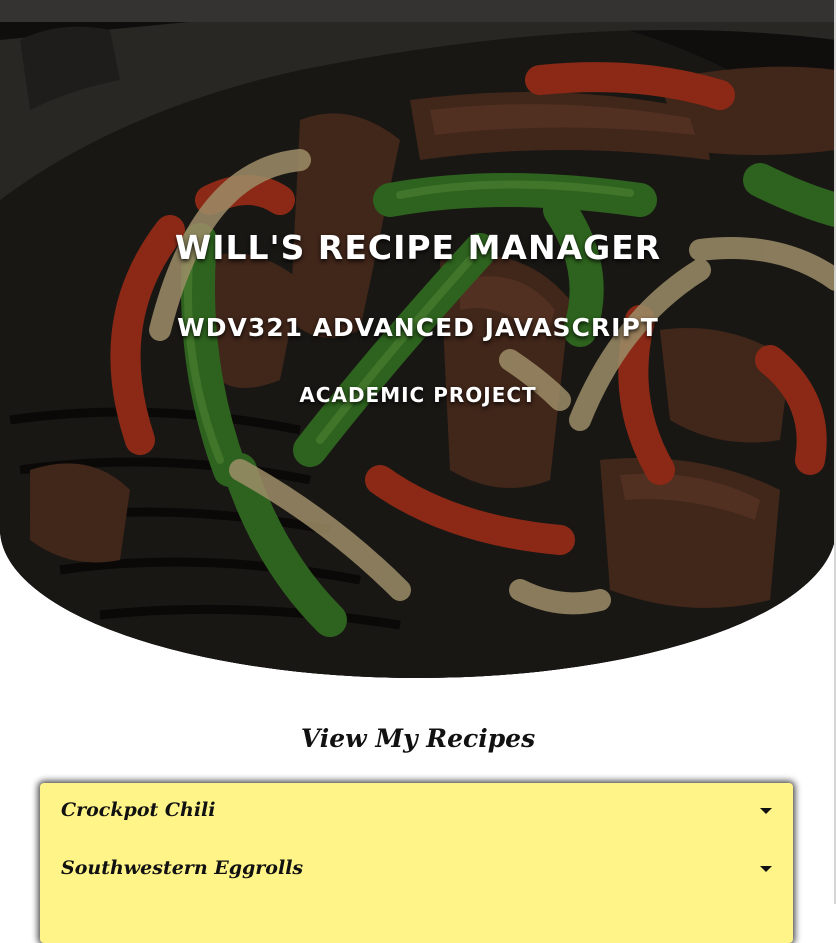 Image resolution: width=836 pixels, height=943 pixels. Describe the element at coordinates (416, 870) in the screenshot. I see `recipe-item-southwestern-eggrolls: Southwestern Eggrolls` at that location.